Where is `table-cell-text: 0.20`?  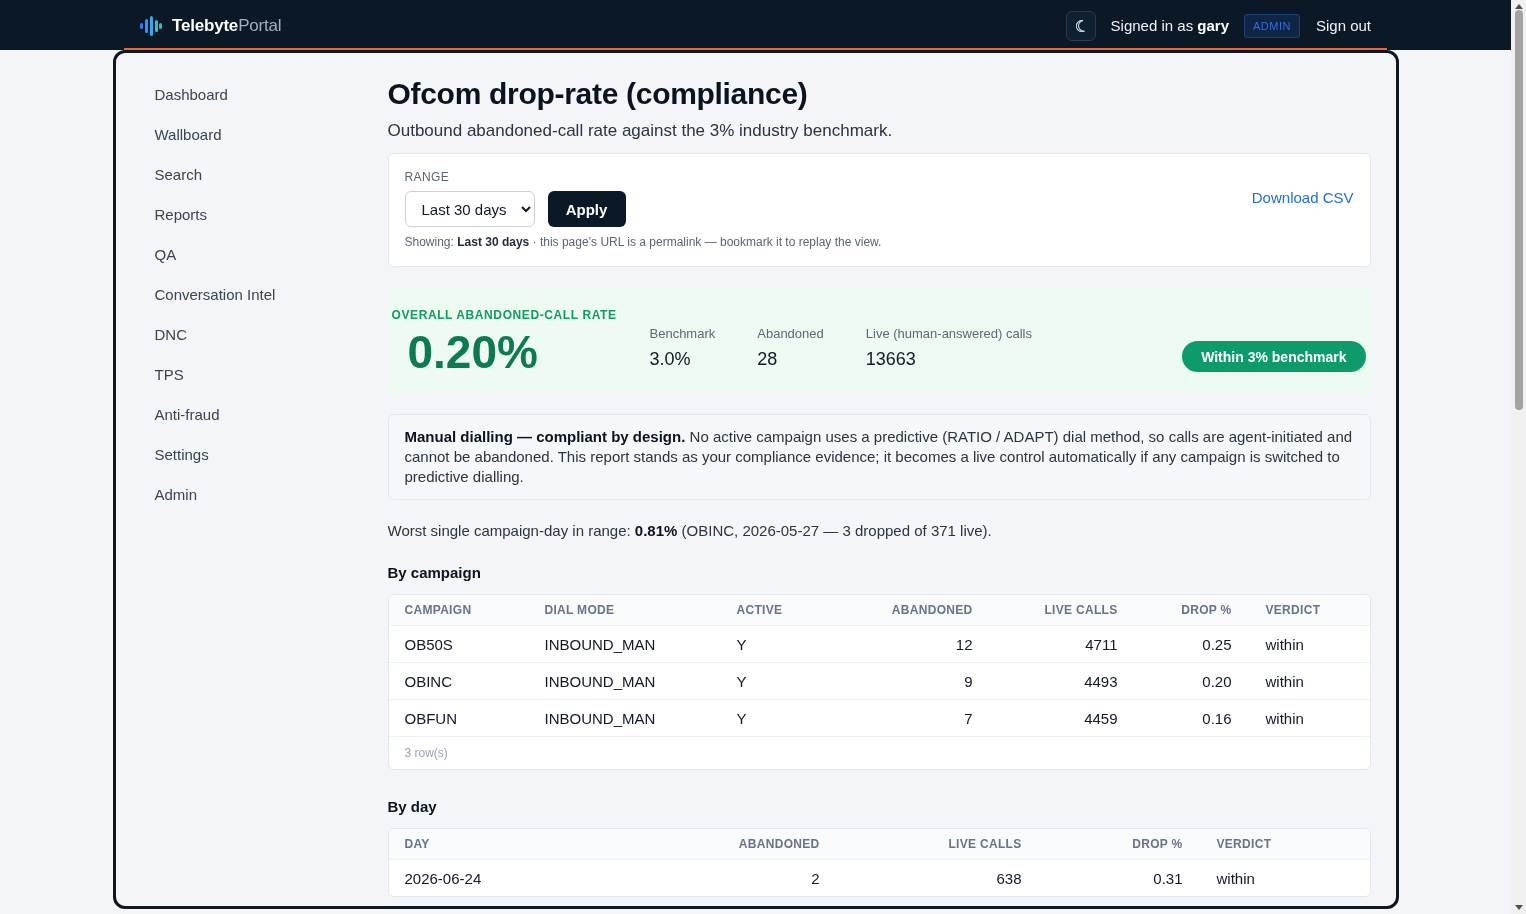 table-cell-text: 0.20 is located at coordinates (1217, 681).